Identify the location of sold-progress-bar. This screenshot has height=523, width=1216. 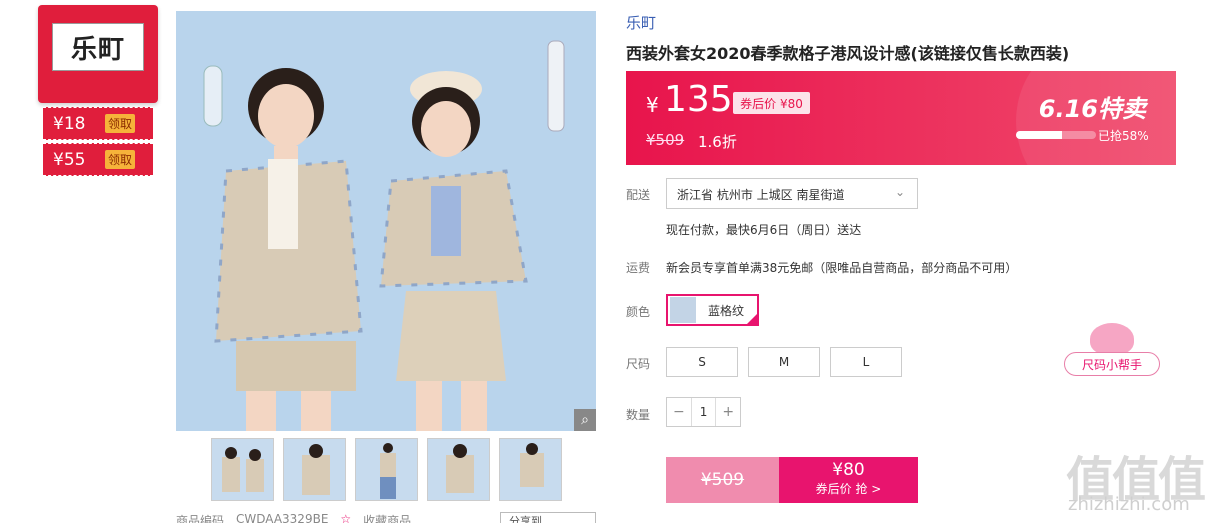
(1056, 135).